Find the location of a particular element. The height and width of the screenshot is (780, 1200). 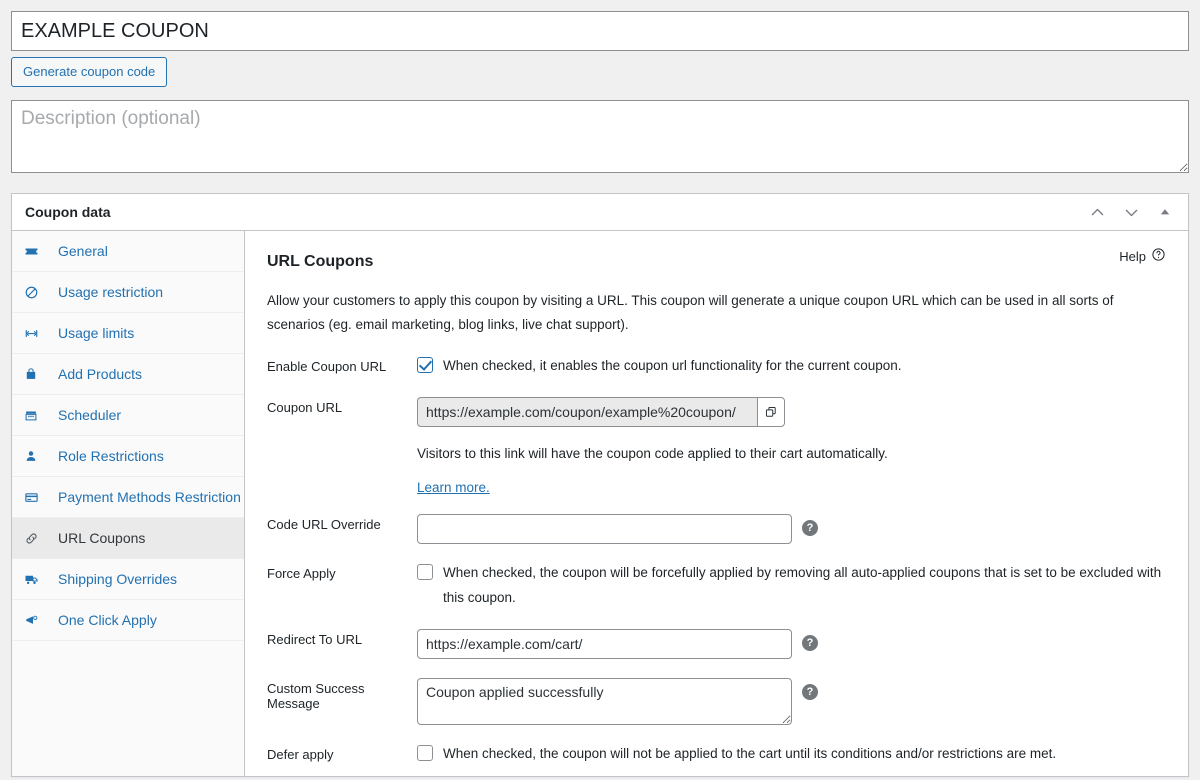

block-icon is located at coordinates (34, 292).